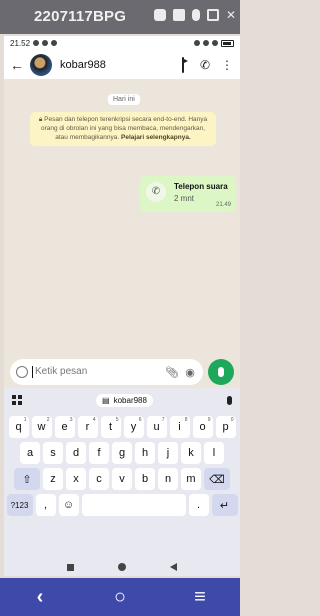  I want to click on close-icon: ✕, so click(231, 15).